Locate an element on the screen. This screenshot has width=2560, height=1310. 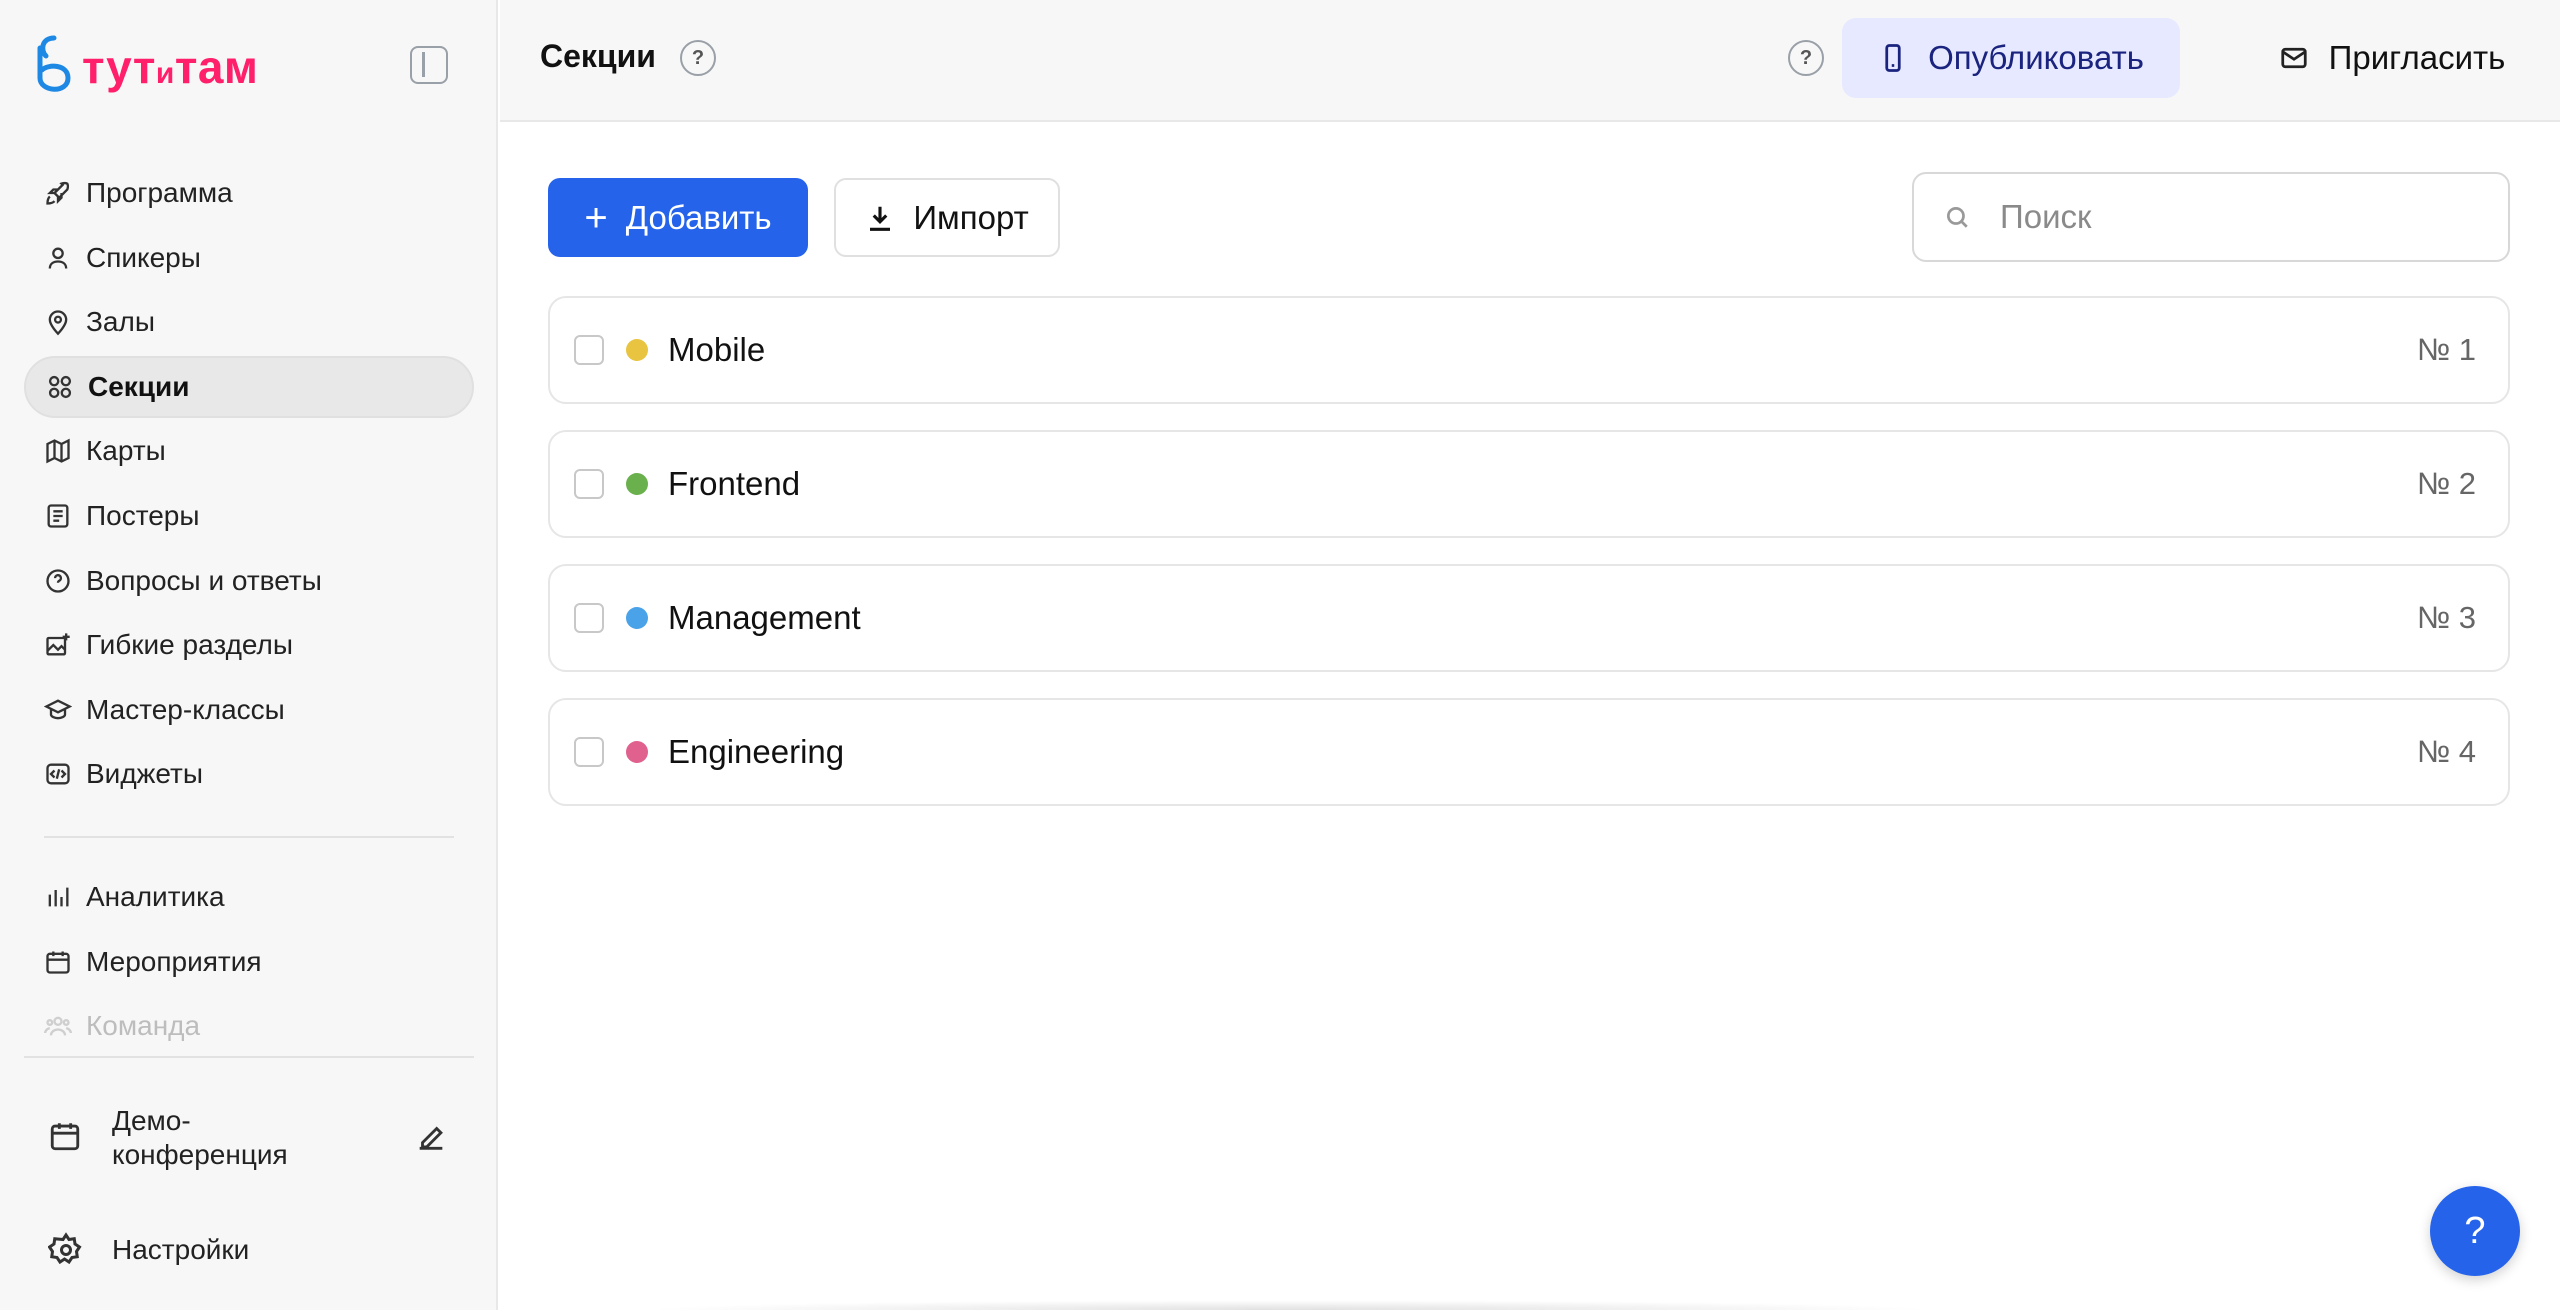
sidebar-divider is located at coordinates (249, 837).